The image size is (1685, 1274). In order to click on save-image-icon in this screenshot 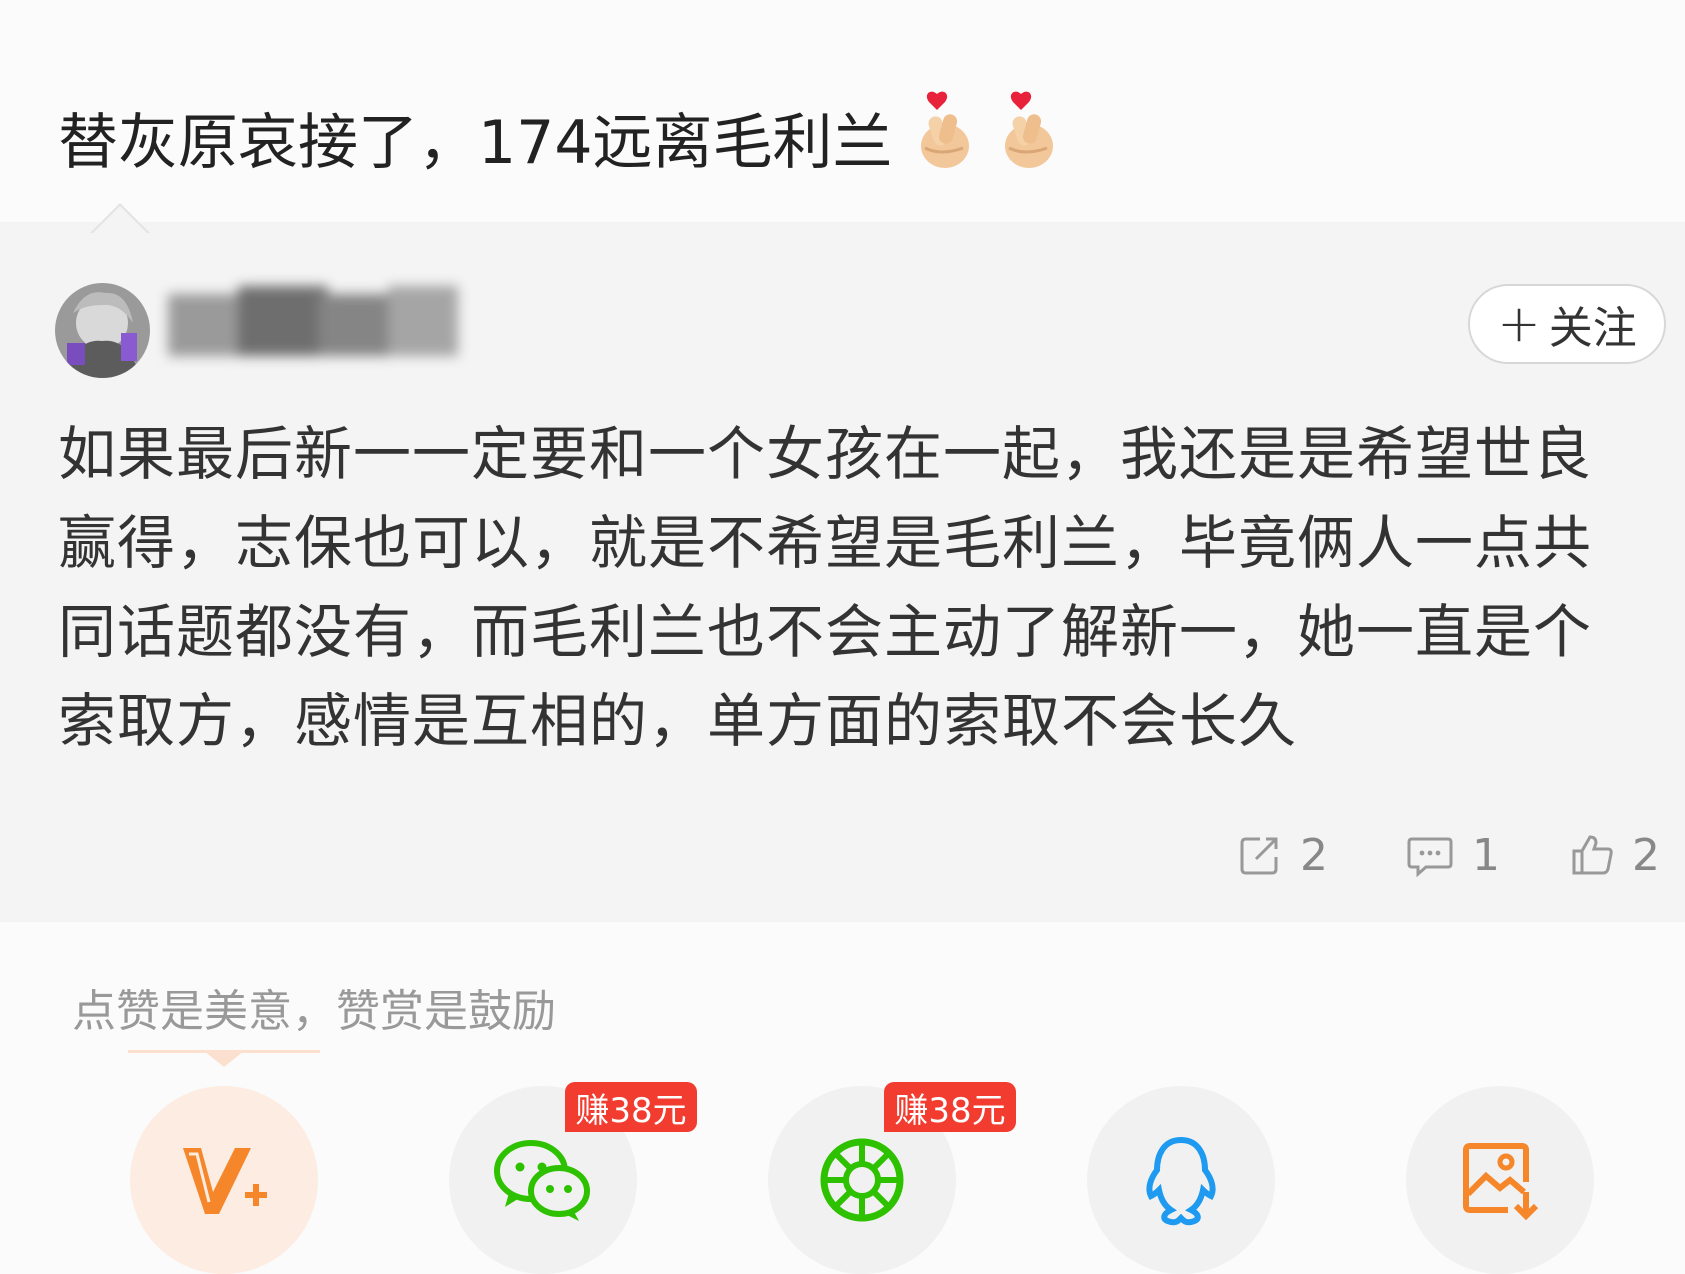, I will do `click(1501, 1182)`.